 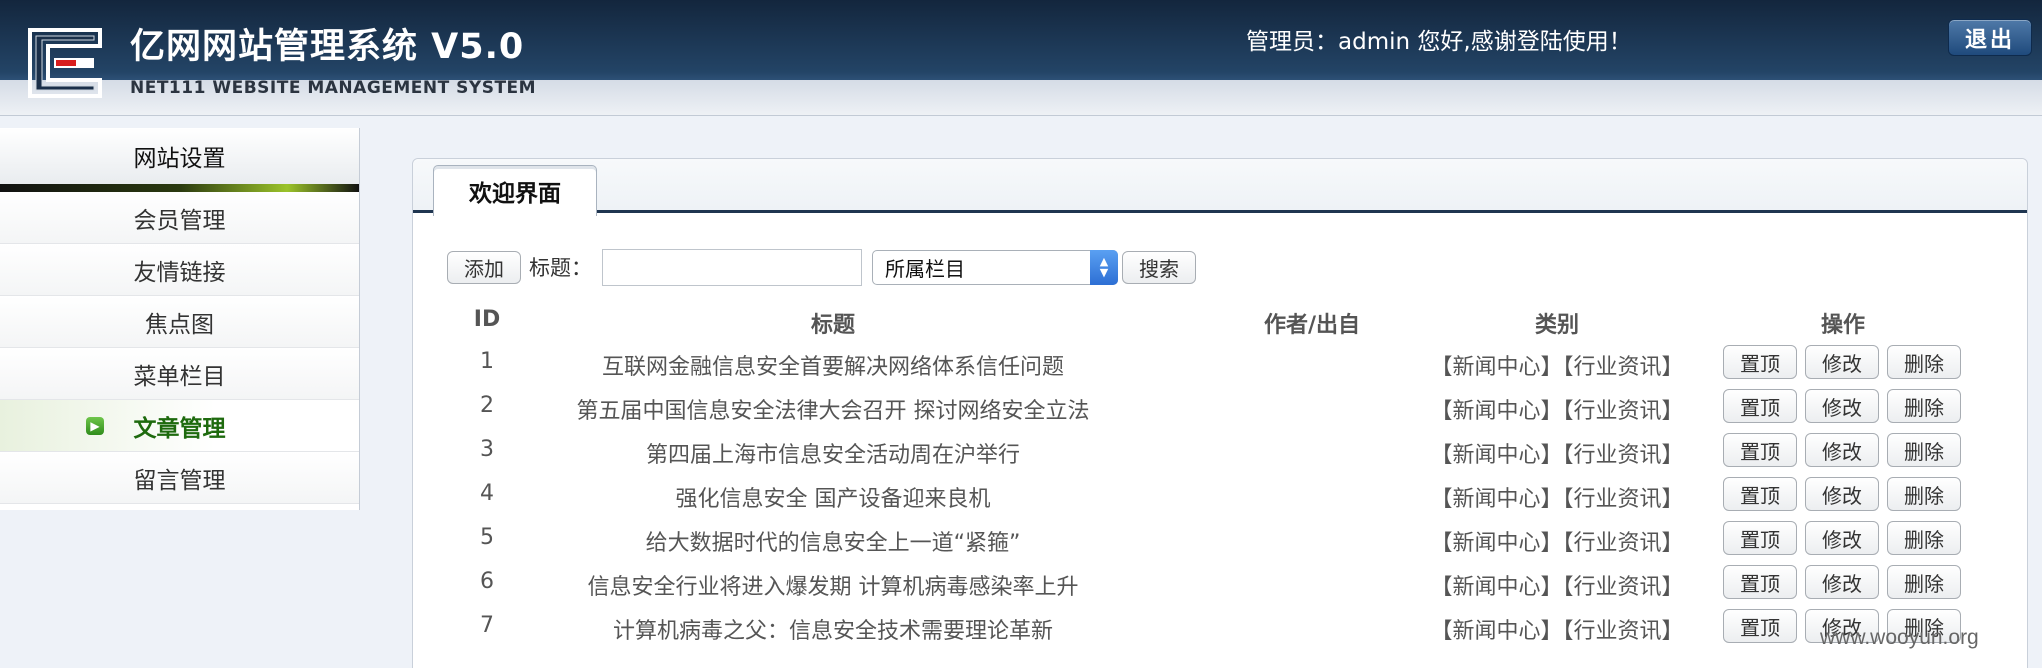 I want to click on admin-welcome-text: 管理员：admin 您好,感谢登陆使用！, so click(x=1439, y=42).